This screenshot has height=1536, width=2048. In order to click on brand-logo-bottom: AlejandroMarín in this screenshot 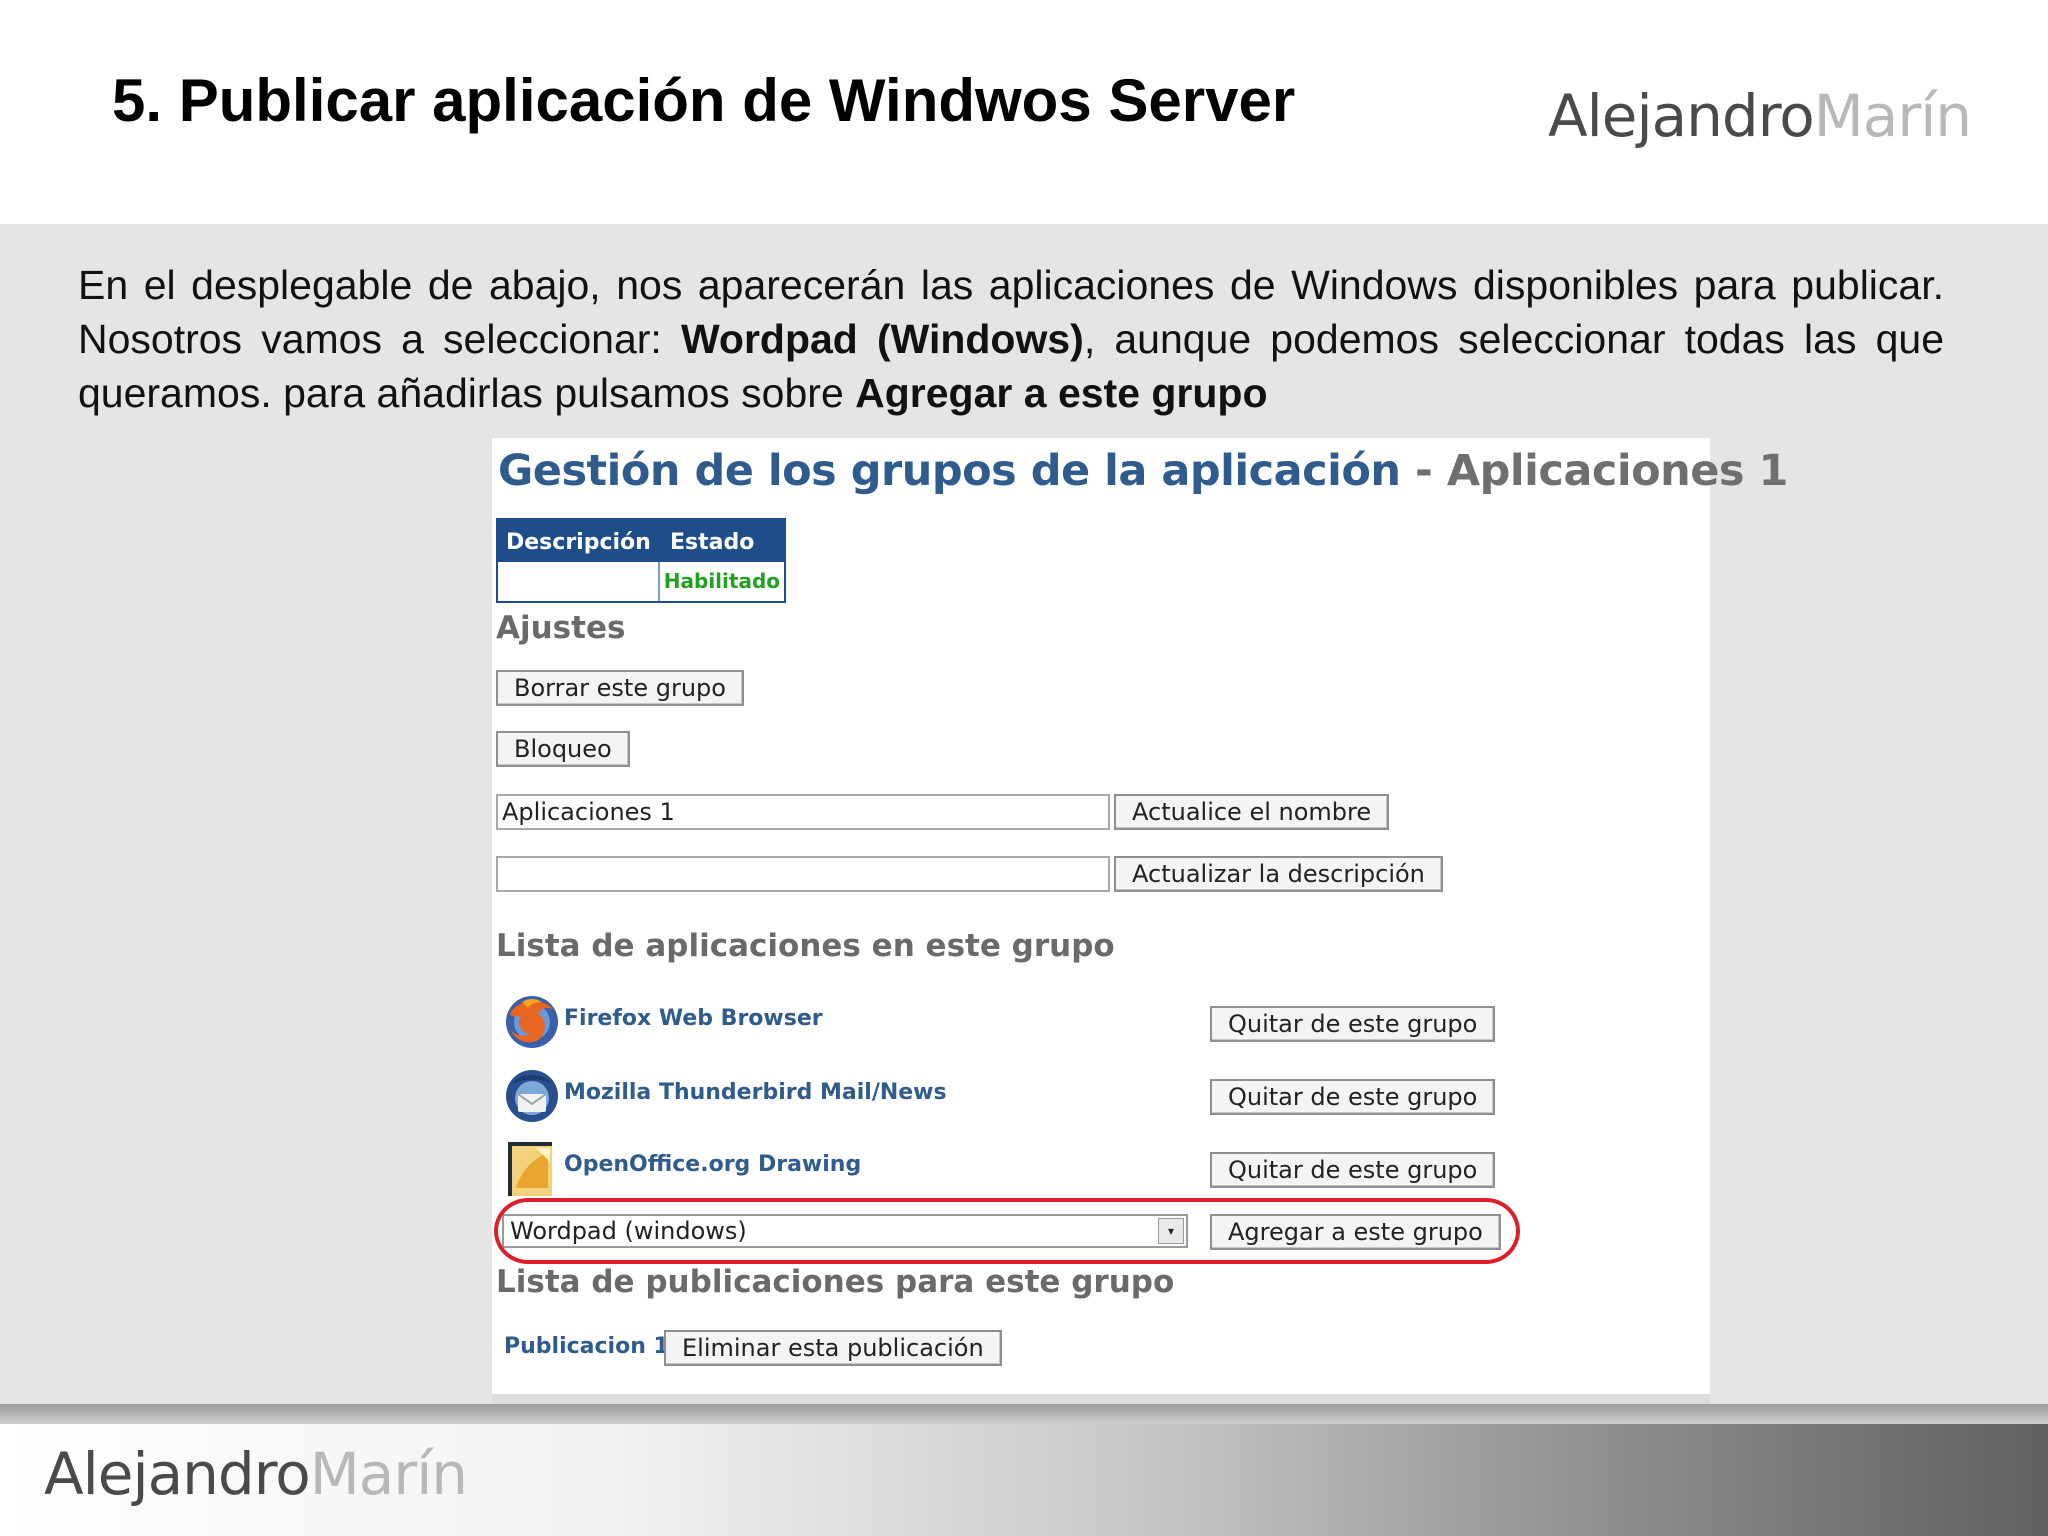, I will do `click(256, 1474)`.